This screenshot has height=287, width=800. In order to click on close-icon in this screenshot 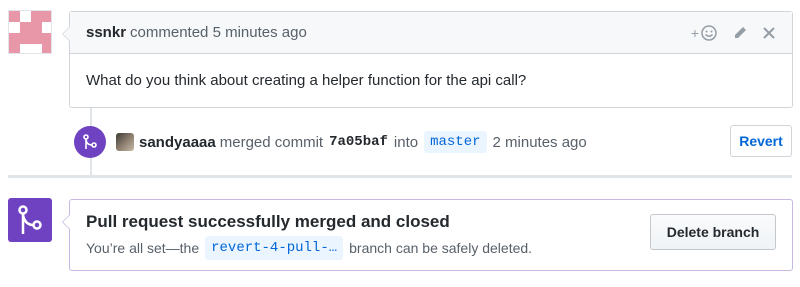, I will do `click(769, 33)`.